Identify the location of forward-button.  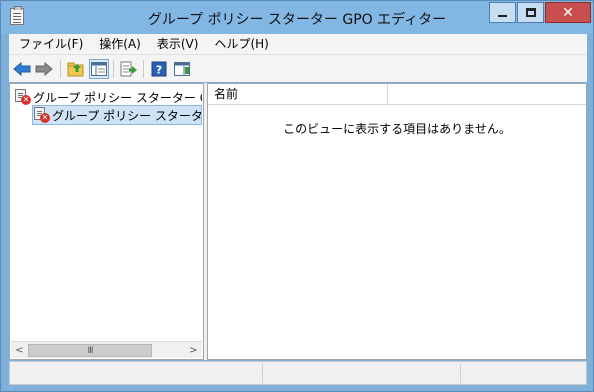
(44, 69).